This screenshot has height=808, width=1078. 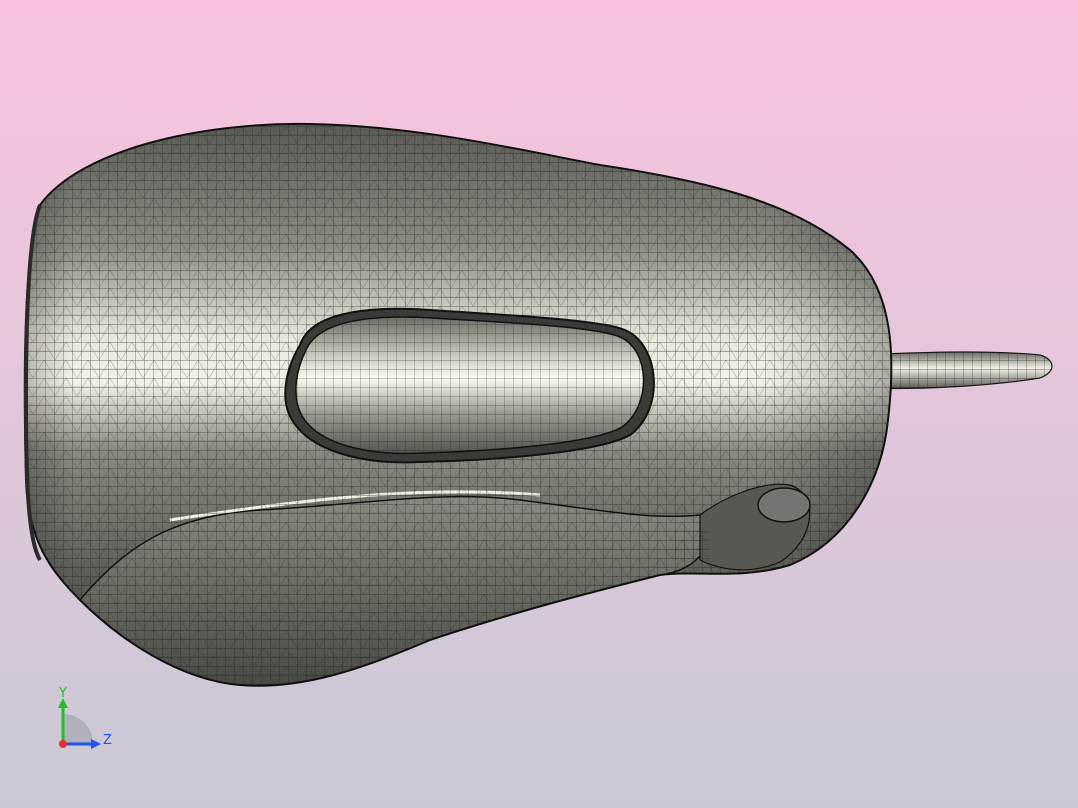 What do you see at coordinates (85, 717) in the screenshot?
I see `axis-triad: Y Z` at bounding box center [85, 717].